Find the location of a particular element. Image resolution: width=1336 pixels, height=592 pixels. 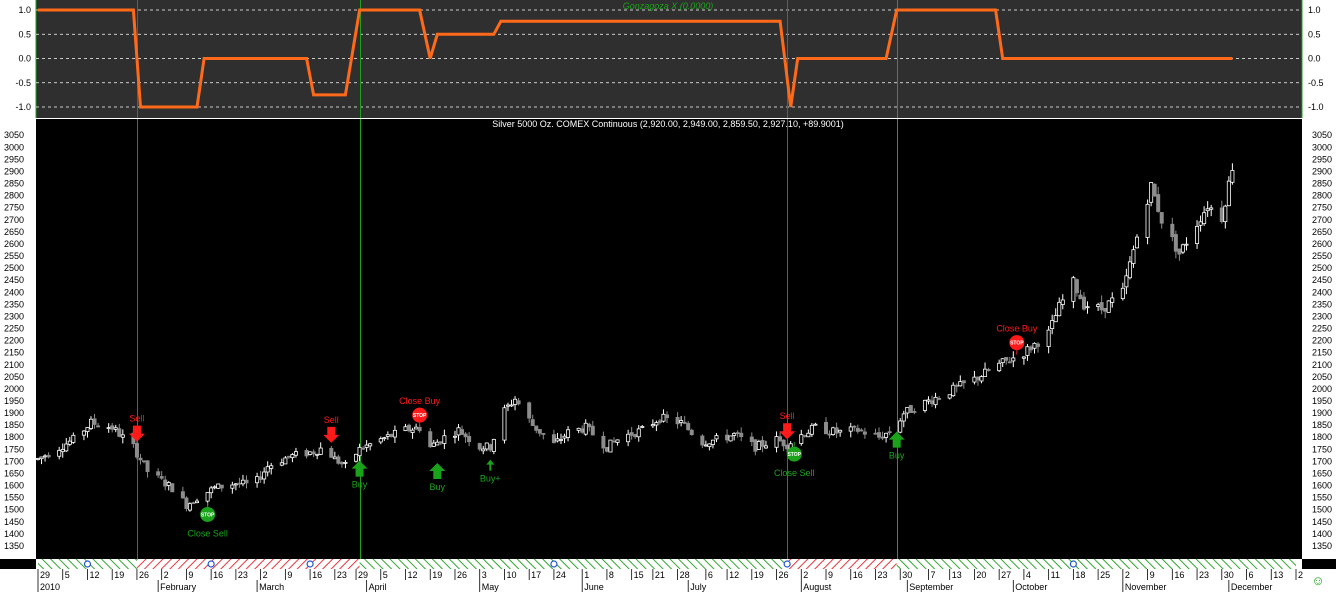

price-y-tick-label: 2900 is located at coordinates (14, 171).